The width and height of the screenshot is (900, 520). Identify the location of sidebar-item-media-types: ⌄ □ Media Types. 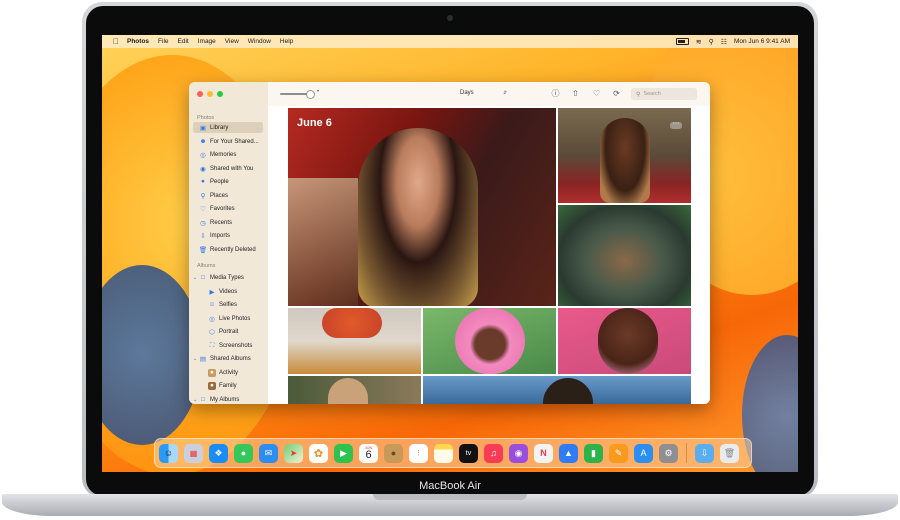
(228, 277).